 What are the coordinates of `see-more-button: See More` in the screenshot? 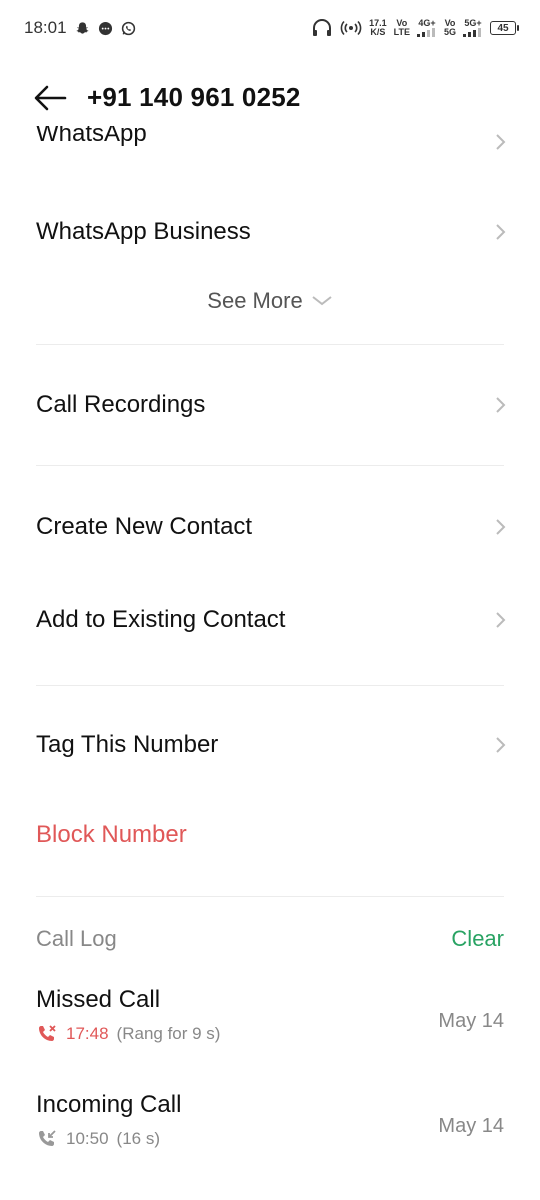 It's located at (270, 301).